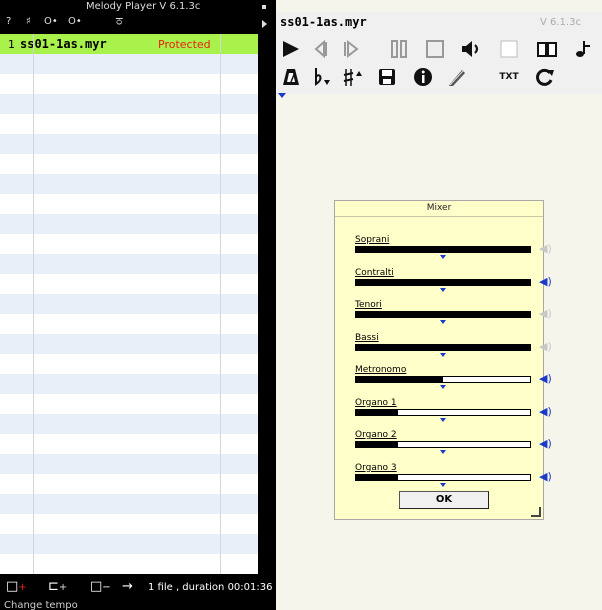 The image size is (602, 610). What do you see at coordinates (321, 49) in the screenshot?
I see `previous-icon` at bounding box center [321, 49].